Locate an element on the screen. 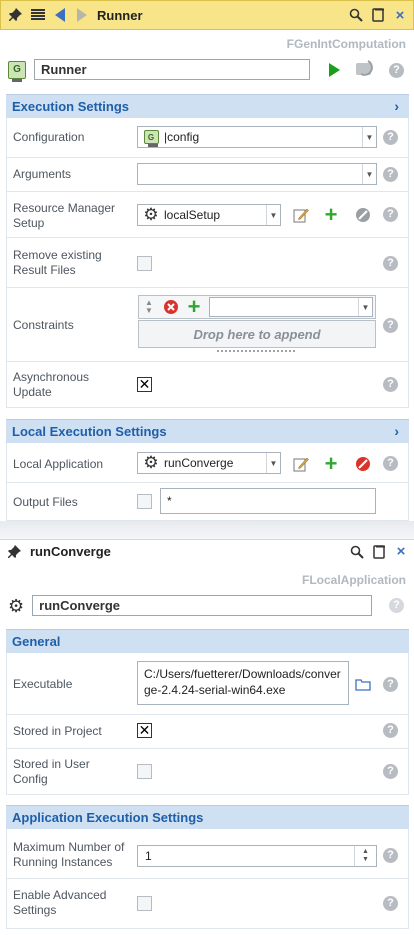  constraints-combo: ▼ is located at coordinates (291, 307).